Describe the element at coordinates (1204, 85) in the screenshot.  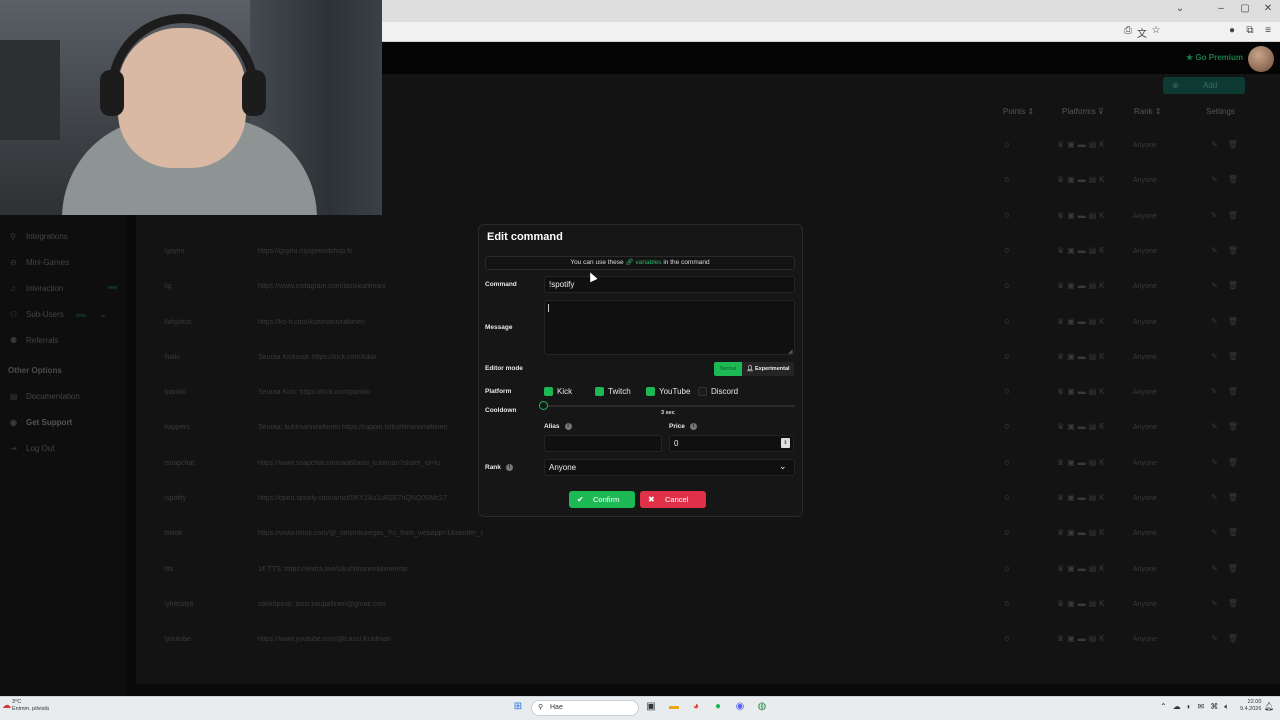
I see `add-command-button: ⊕ Add` at that location.